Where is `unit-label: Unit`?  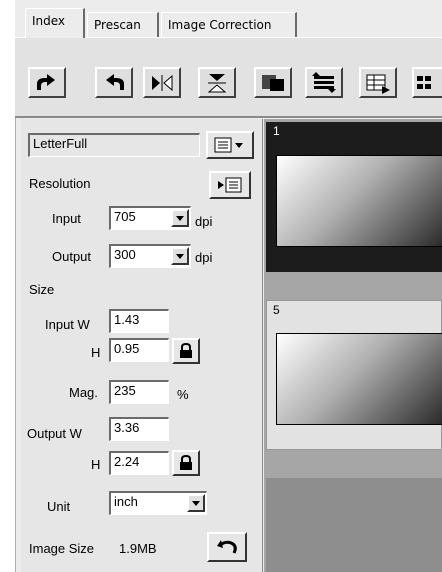 unit-label: Unit is located at coordinates (59, 506).